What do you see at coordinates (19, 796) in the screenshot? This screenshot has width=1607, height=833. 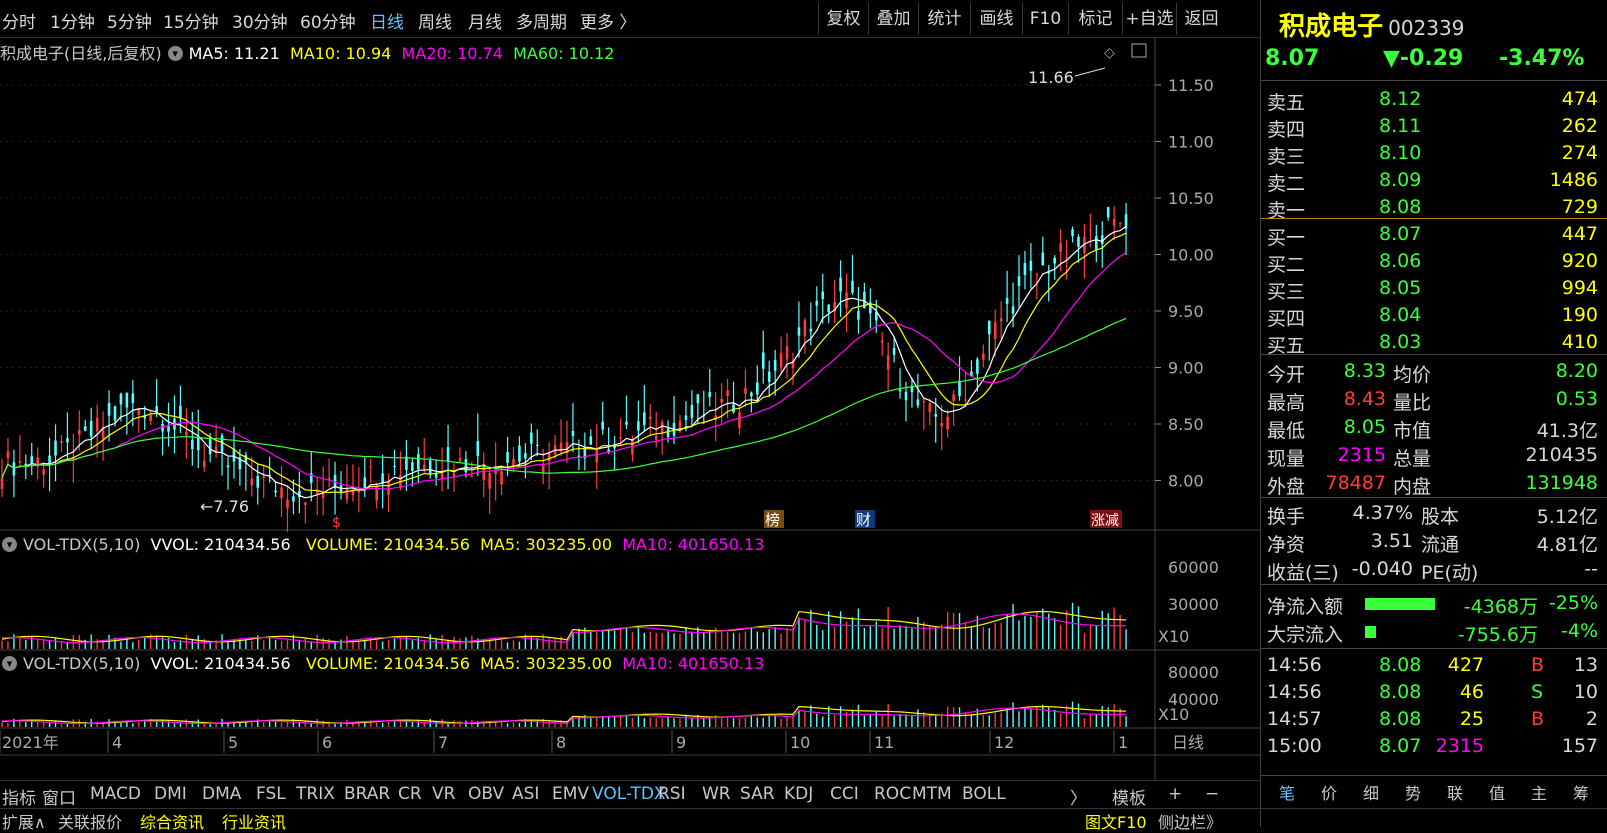 I see `indicator-tab: 指标` at bounding box center [19, 796].